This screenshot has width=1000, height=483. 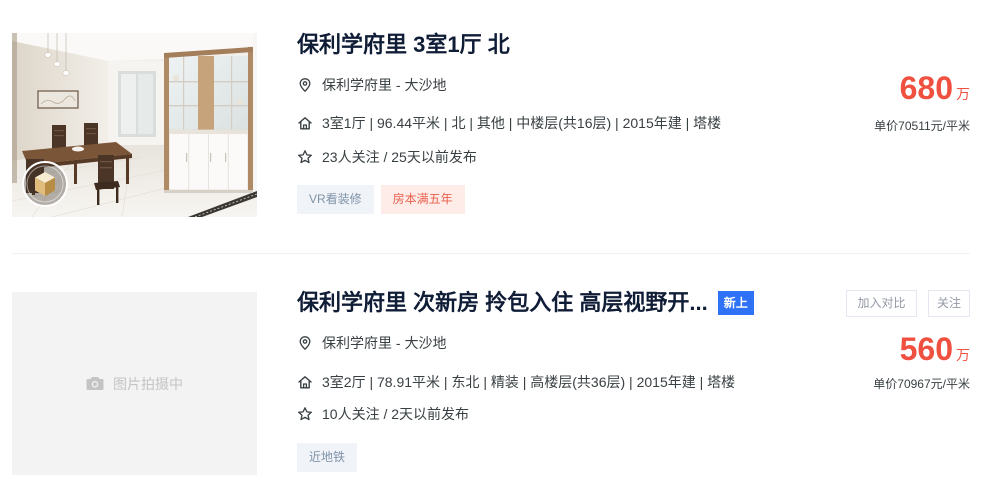 I want to click on tag-list: VR看装修 房本满五年, so click(x=384, y=199).